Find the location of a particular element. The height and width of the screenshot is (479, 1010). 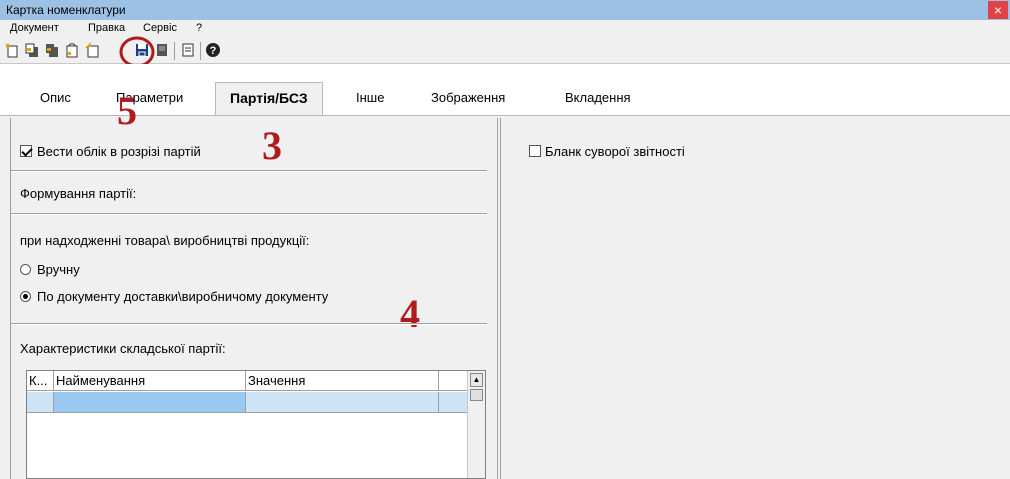

batch-accounting-label: Вести облік в розрізі партій is located at coordinates (119, 151).